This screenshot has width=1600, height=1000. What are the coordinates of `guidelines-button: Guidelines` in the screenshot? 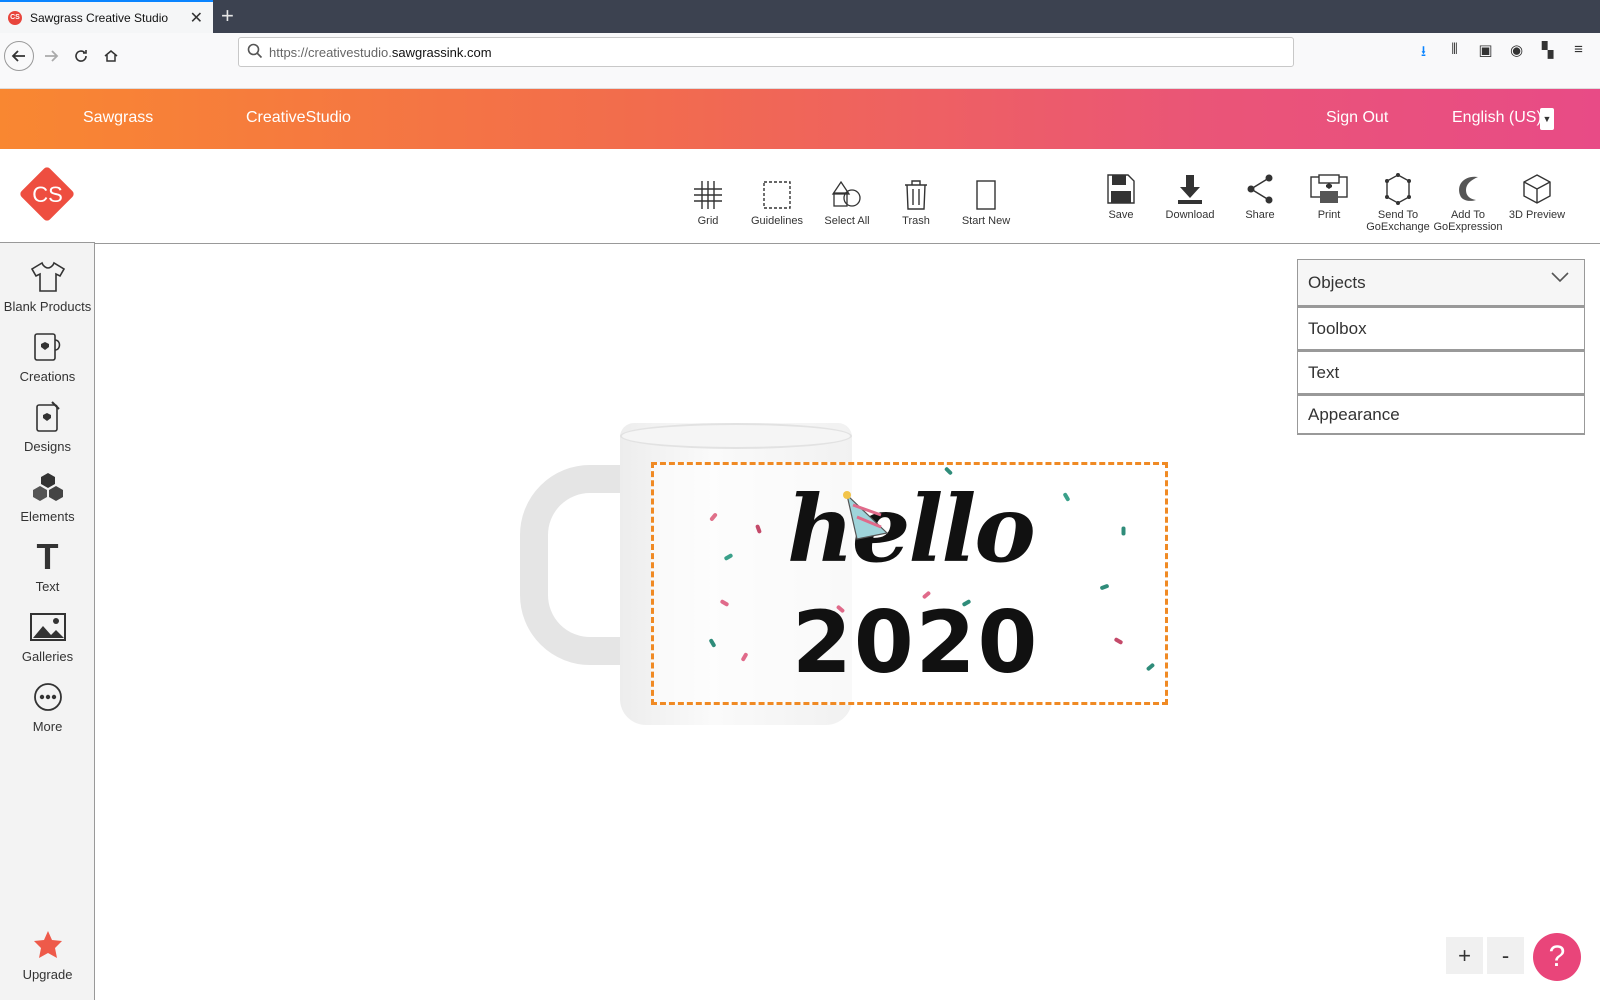 It's located at (777, 201).